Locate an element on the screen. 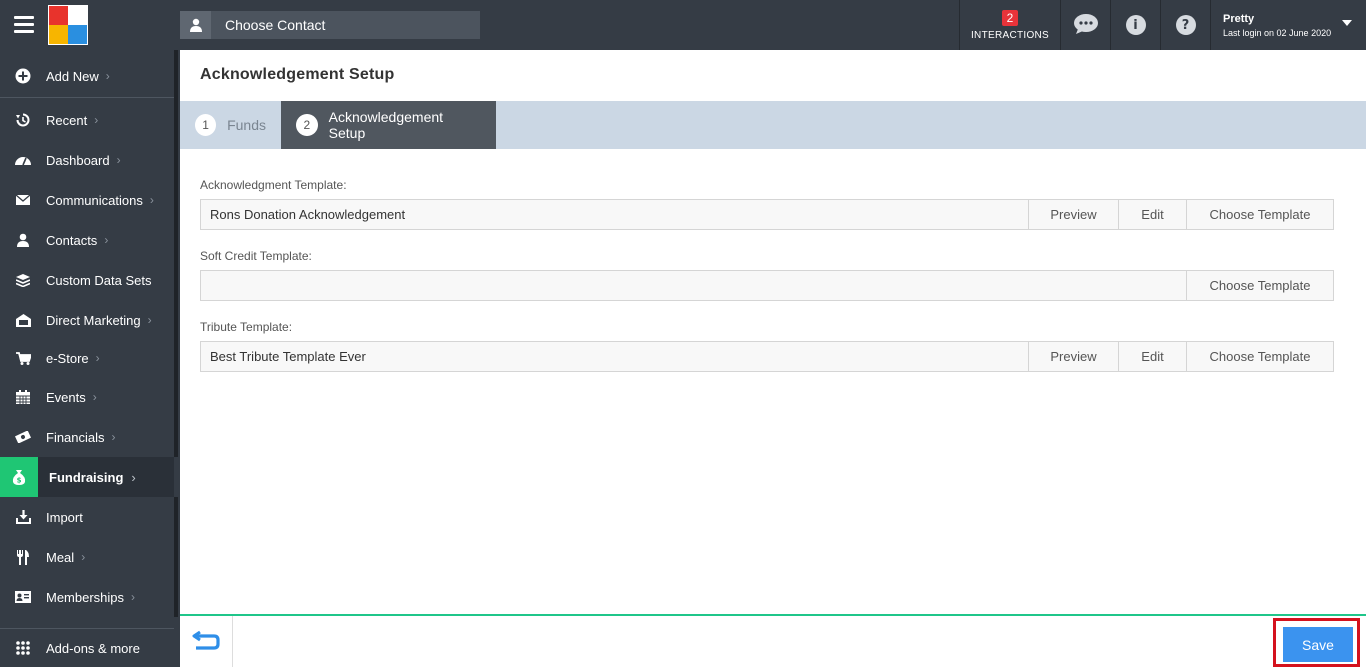  chat-icon is located at coordinates (1086, 25).